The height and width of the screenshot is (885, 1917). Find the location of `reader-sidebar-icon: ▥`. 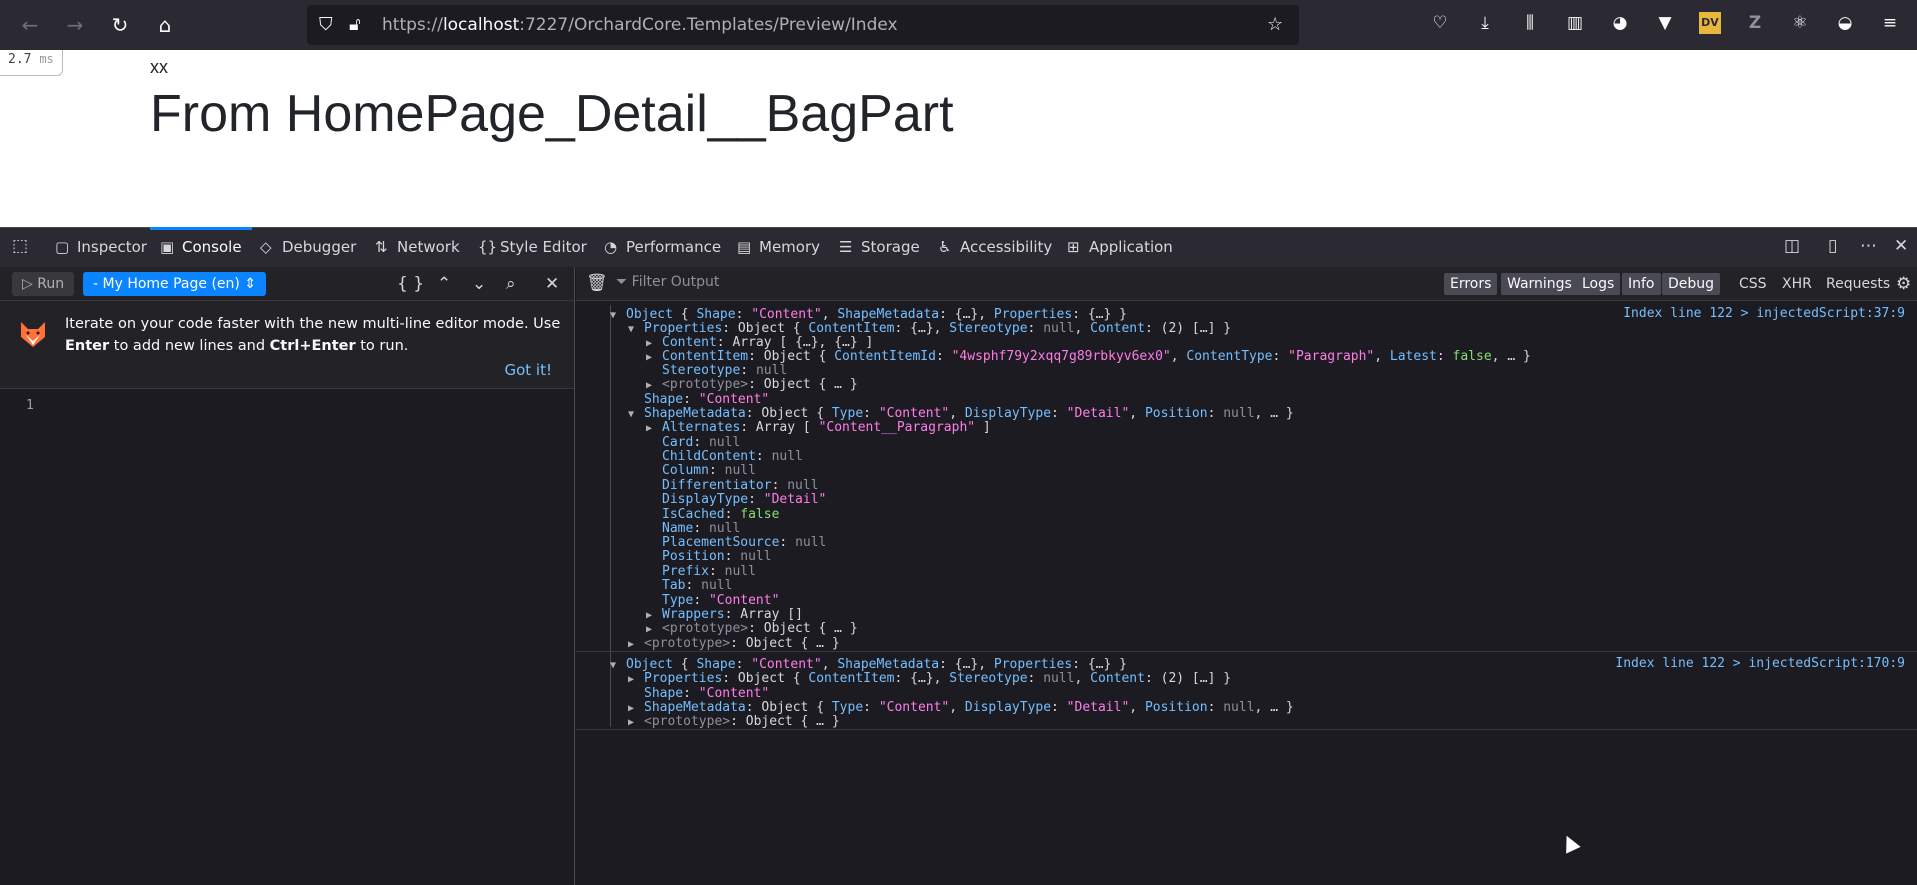

reader-sidebar-icon: ▥ is located at coordinates (1575, 23).